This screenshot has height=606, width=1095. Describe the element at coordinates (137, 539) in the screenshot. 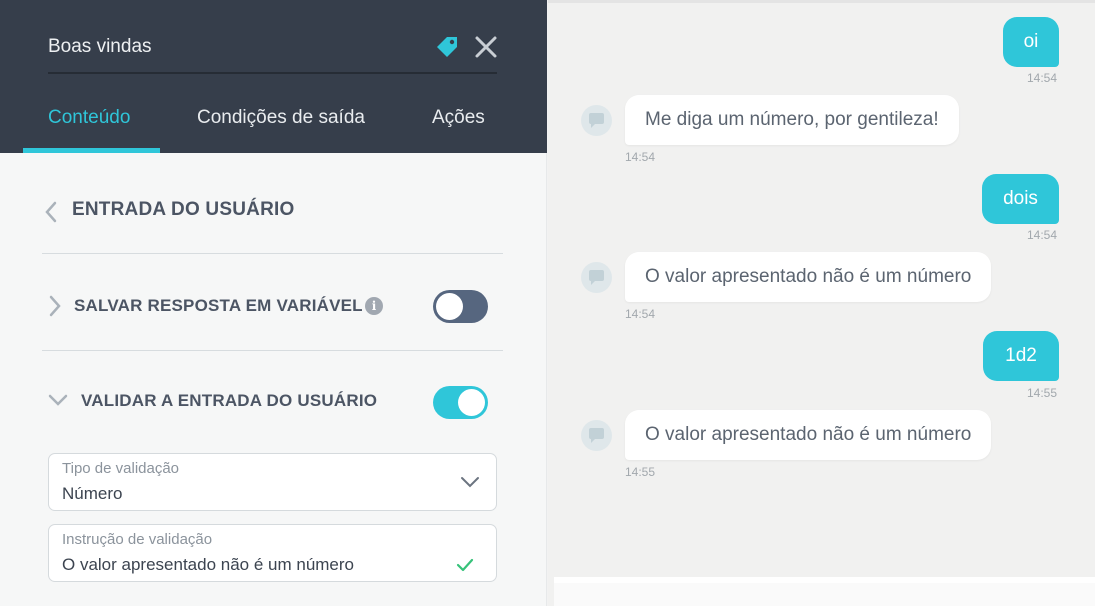

I see `validation-instruction-label: Instrução de validação` at that location.